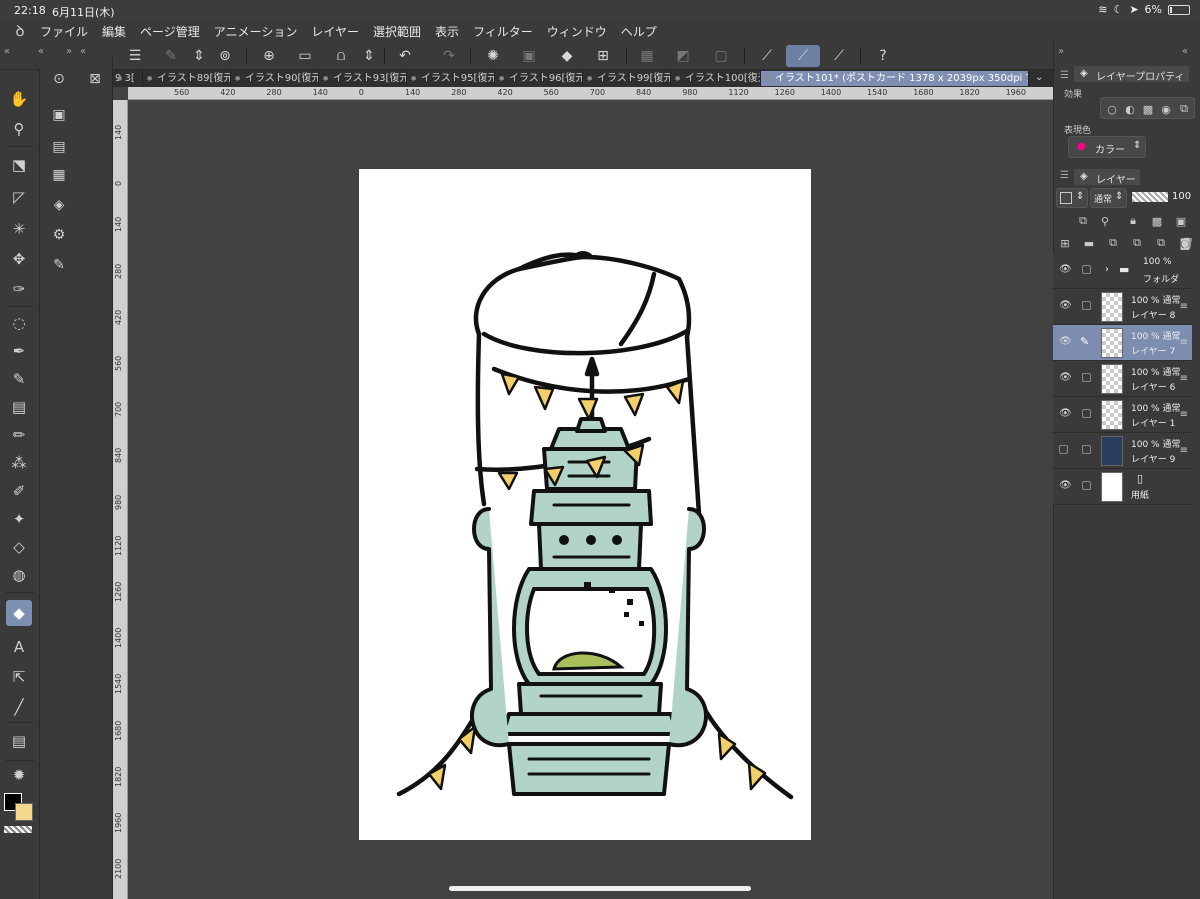 The width and height of the screenshot is (1200, 899). I want to click on pencil-icon: ✏, so click(19, 435).